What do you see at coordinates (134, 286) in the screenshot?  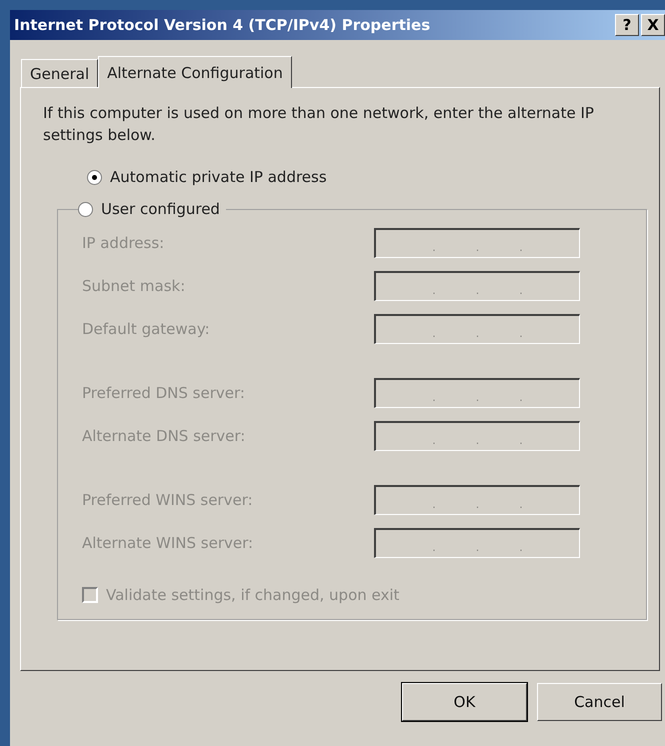 I see `field-label: Subnet mask:` at bounding box center [134, 286].